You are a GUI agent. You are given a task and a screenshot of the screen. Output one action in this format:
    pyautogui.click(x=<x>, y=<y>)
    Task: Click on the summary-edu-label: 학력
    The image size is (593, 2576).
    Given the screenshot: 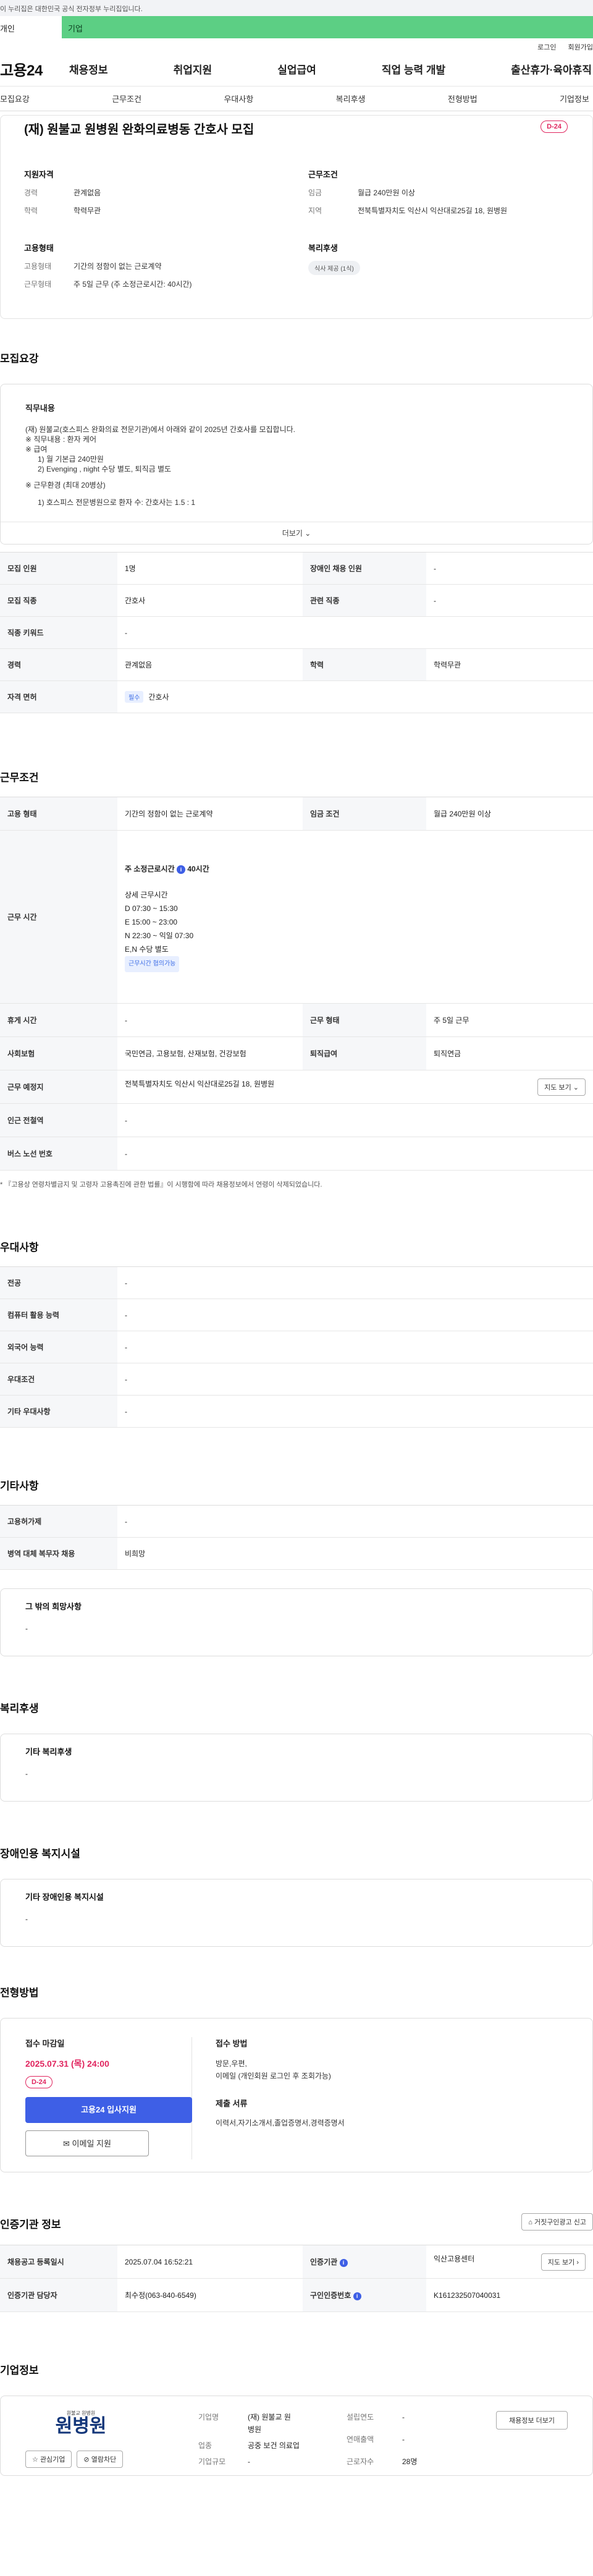 What is the action you would take?
    pyautogui.click(x=31, y=210)
    